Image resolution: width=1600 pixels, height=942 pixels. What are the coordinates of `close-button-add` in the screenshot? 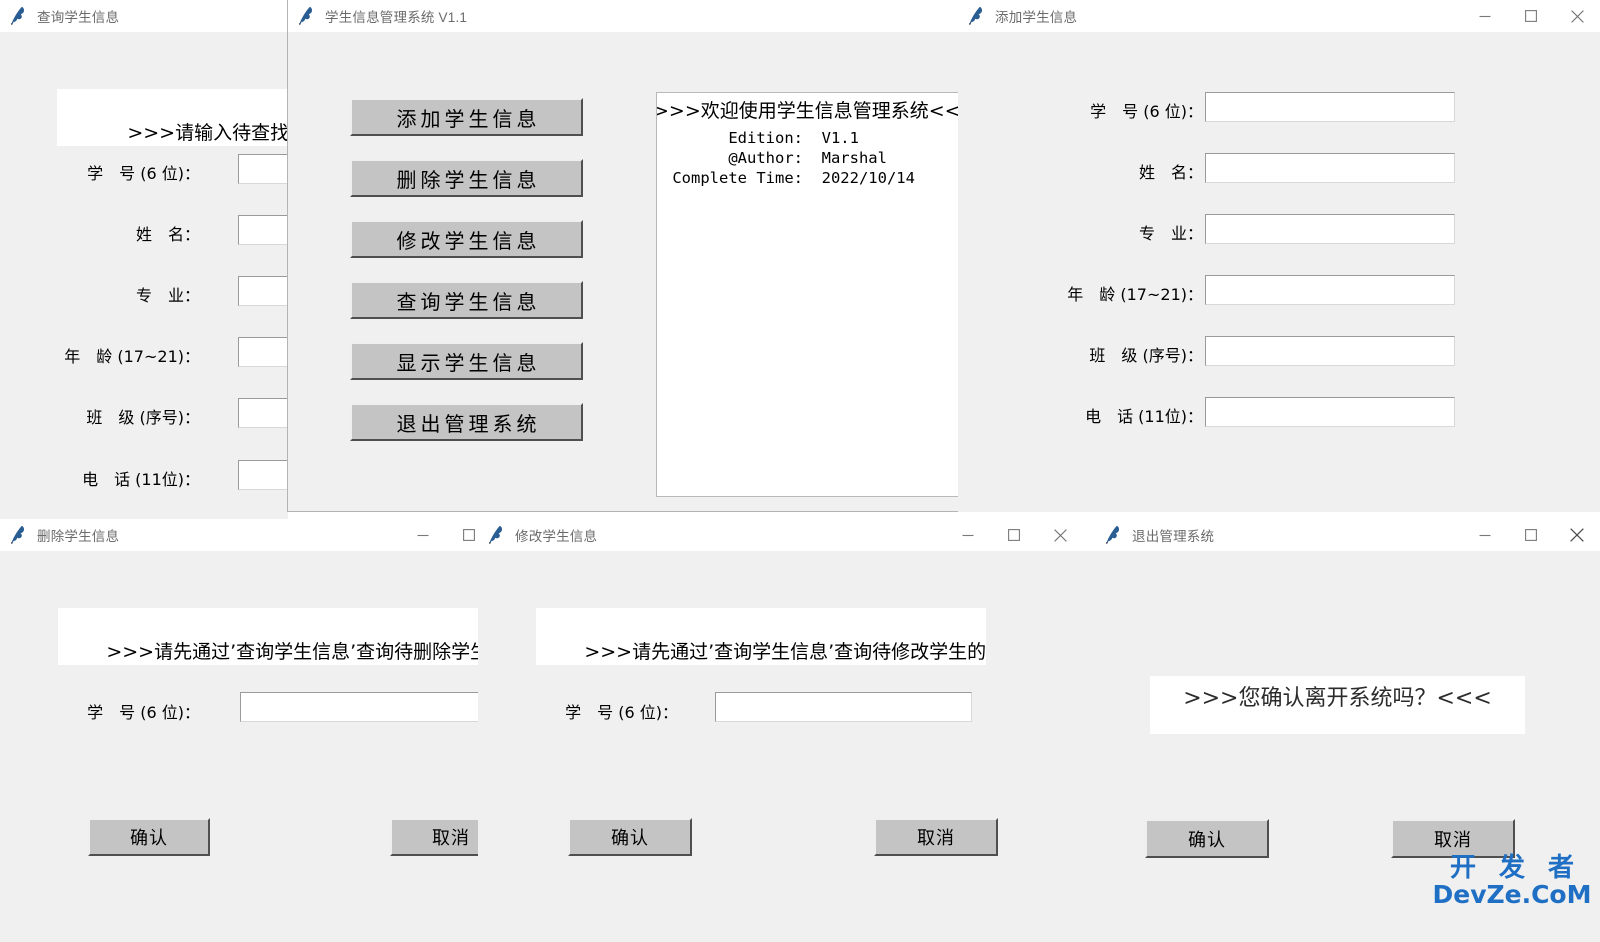 It's located at (1577, 16).